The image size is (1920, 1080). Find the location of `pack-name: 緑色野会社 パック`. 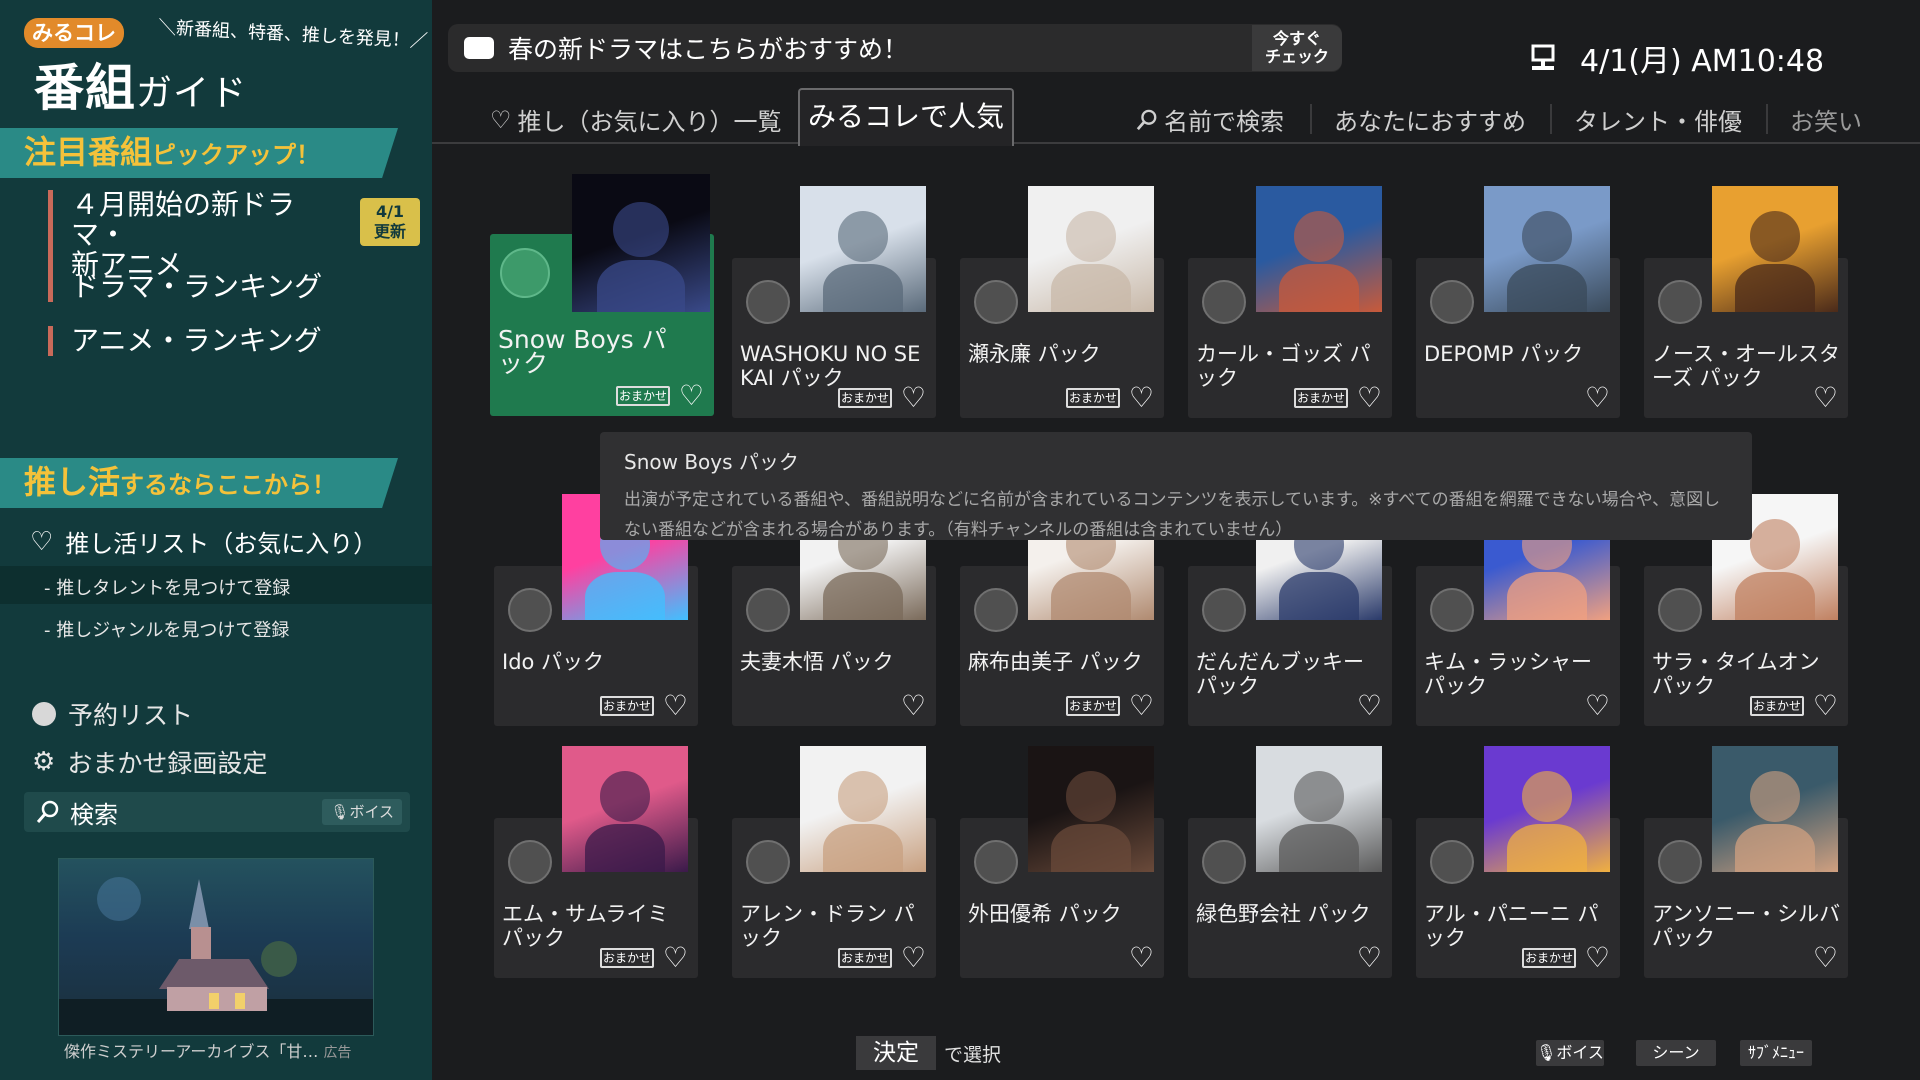

pack-name: 緑色野会社 パック is located at coordinates (1283, 914).